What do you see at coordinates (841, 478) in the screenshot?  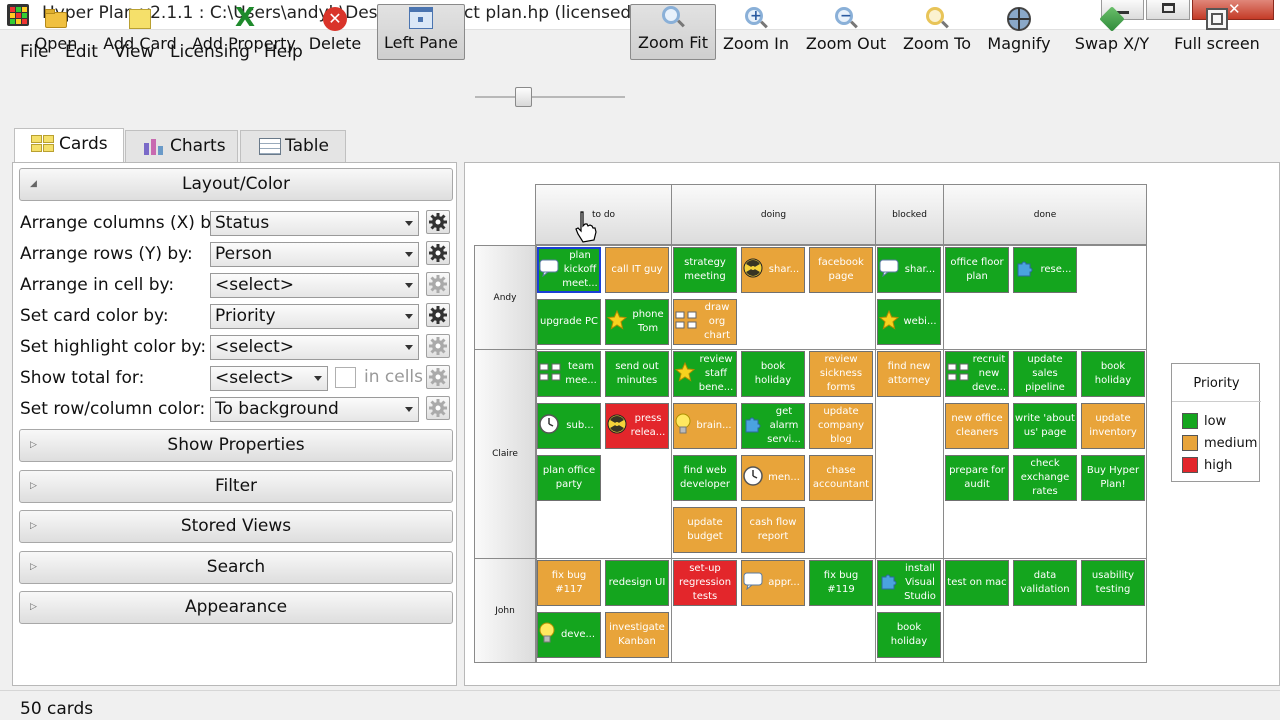 I see `card: chase accountant` at bounding box center [841, 478].